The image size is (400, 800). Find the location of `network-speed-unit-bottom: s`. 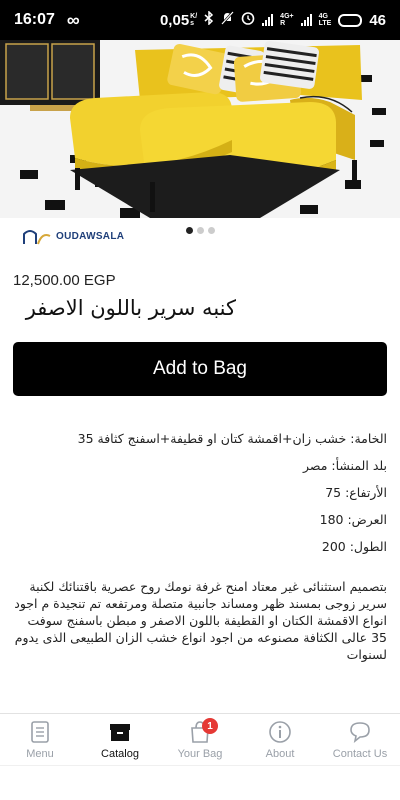

network-speed-unit-bottom: s is located at coordinates (192, 23).